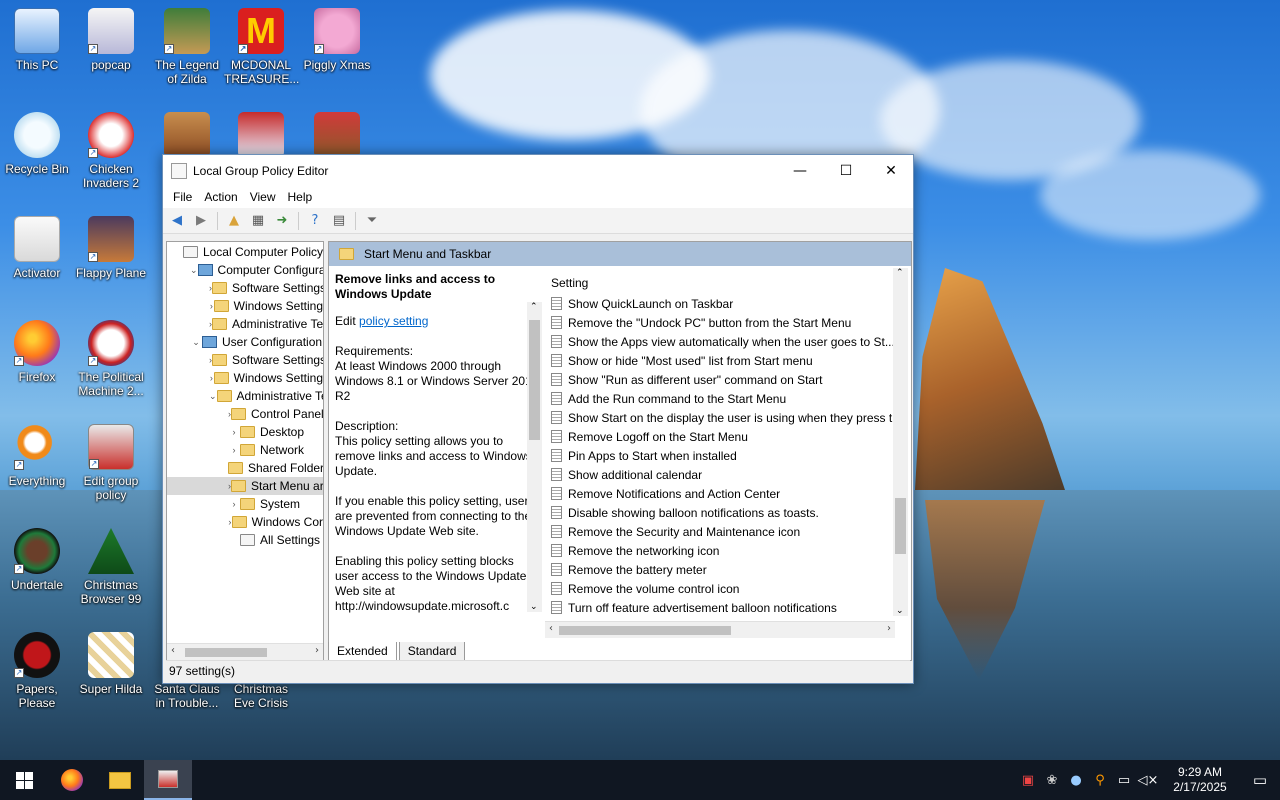 This screenshot has width=1280, height=800. What do you see at coordinates (1028, 780) in the screenshot?
I see `tray-app-icon: ▣` at bounding box center [1028, 780].